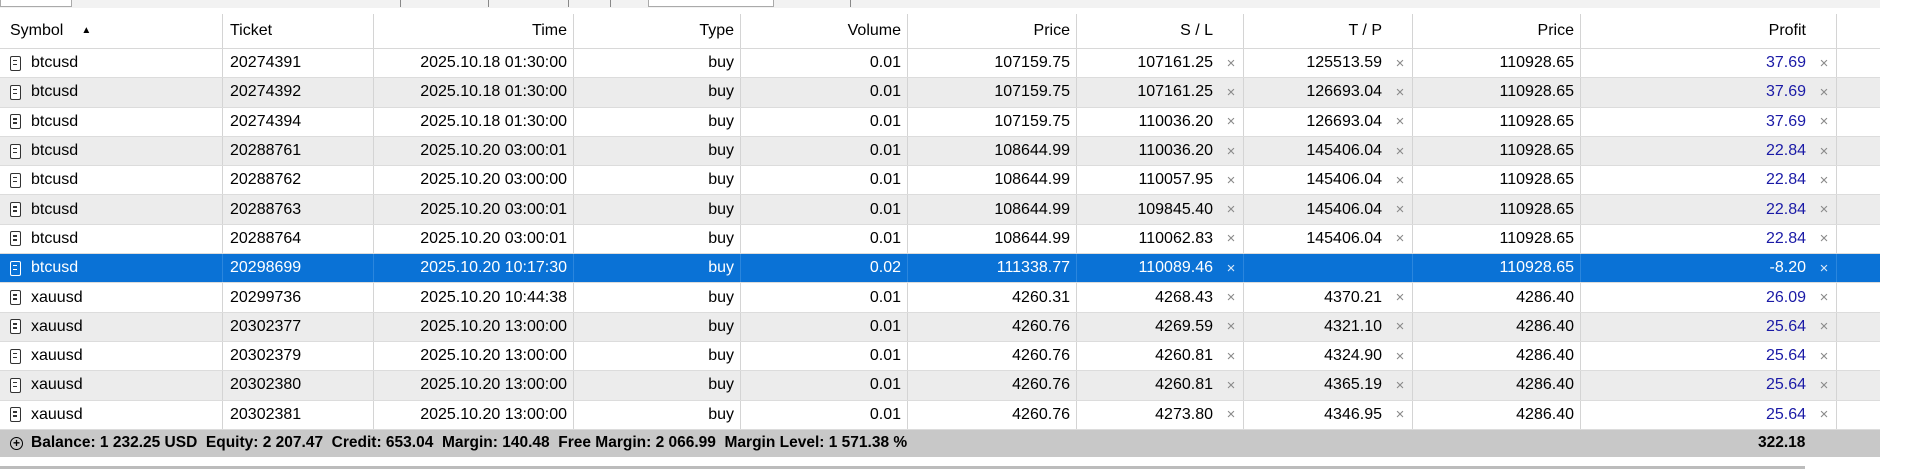 Image resolution: width=1920 pixels, height=471 pixels. What do you see at coordinates (493, 297) in the screenshot?
I see `time-text: 2025.10.20 10:44:38` at bounding box center [493, 297].